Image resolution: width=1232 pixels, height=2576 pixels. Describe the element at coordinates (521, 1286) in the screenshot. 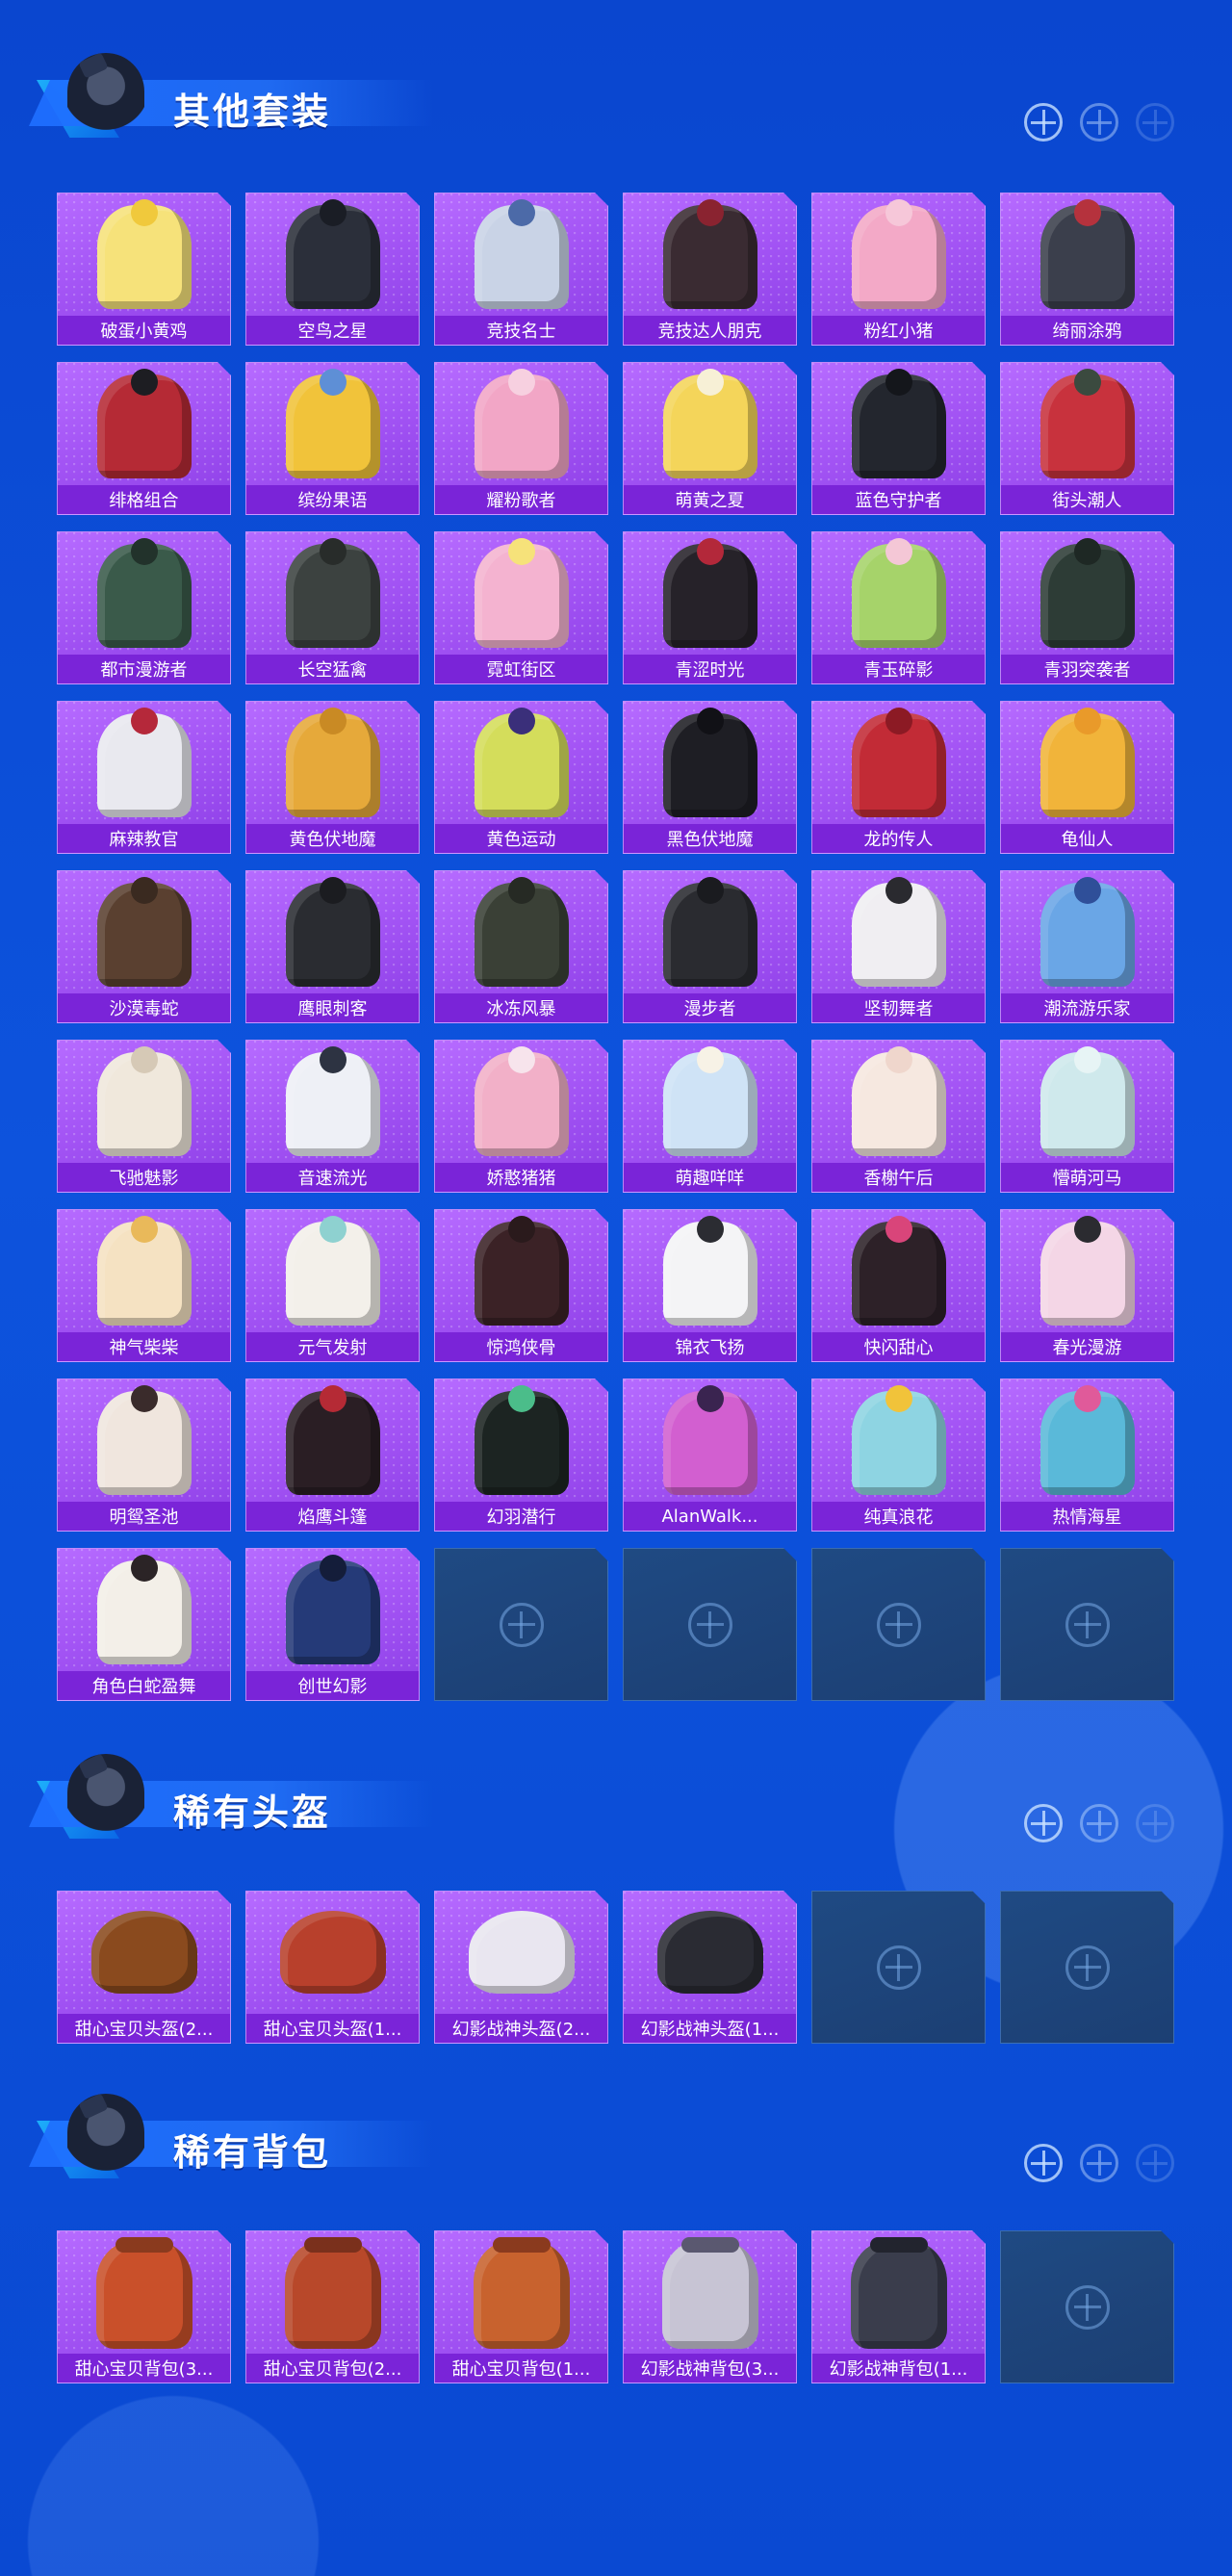

I see `suit-item-card: 惊鸿侠骨` at that location.